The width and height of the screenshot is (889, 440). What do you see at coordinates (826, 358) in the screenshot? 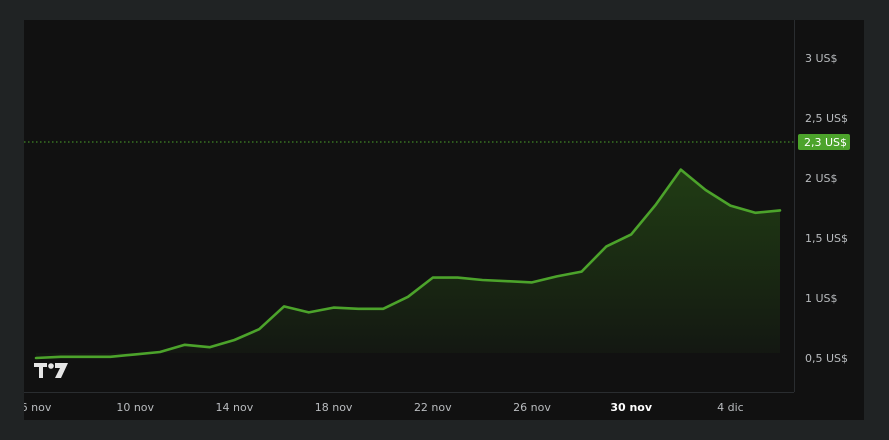
I see `y-tick-label: 0,5 US$` at bounding box center [826, 358].